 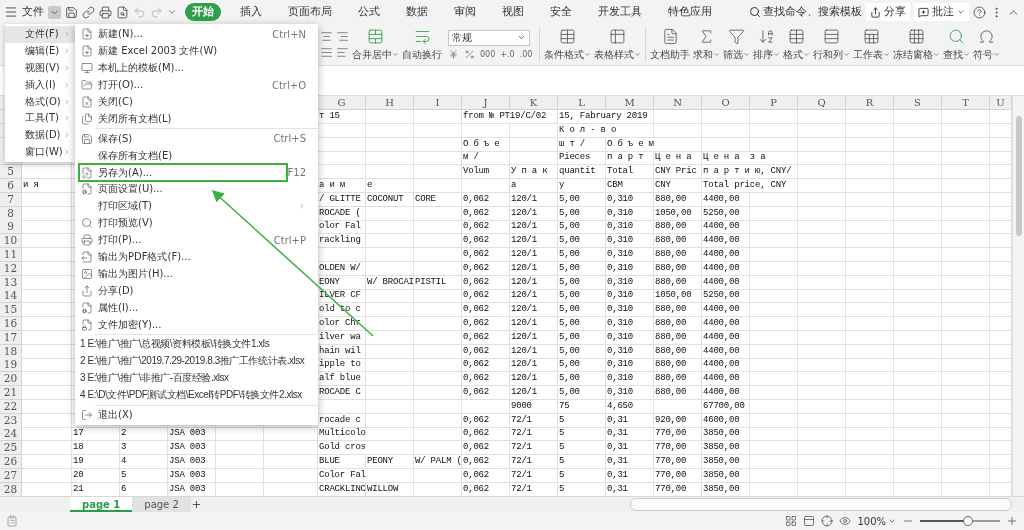 I want to click on table-cell: 75, so click(x=582, y=406).